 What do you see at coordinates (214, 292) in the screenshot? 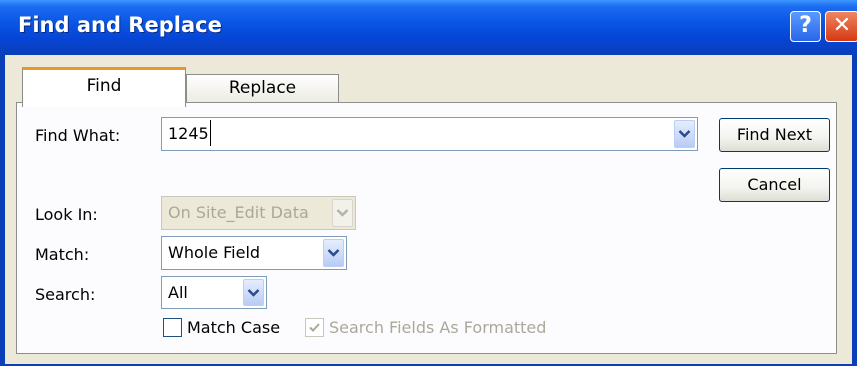
I see `search-combobox: All` at bounding box center [214, 292].